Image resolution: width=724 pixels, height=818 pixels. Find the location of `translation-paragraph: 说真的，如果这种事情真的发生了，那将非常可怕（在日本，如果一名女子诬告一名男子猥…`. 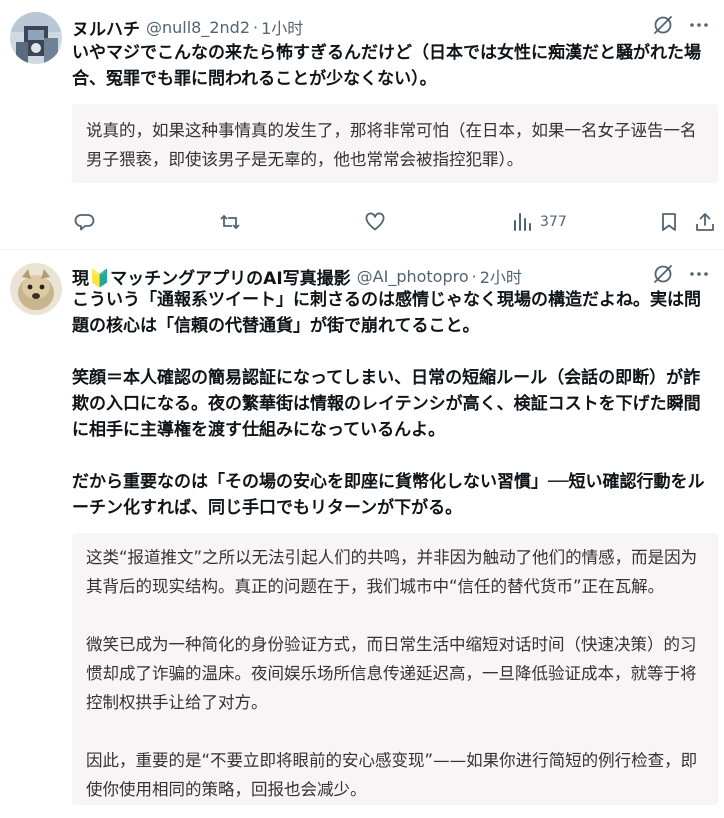

translation-paragraph: 说真的，如果这种事情真的发生了，那将非常可怕（在日本，如果一名女子诬告一名男子猥… is located at coordinates (391, 145).